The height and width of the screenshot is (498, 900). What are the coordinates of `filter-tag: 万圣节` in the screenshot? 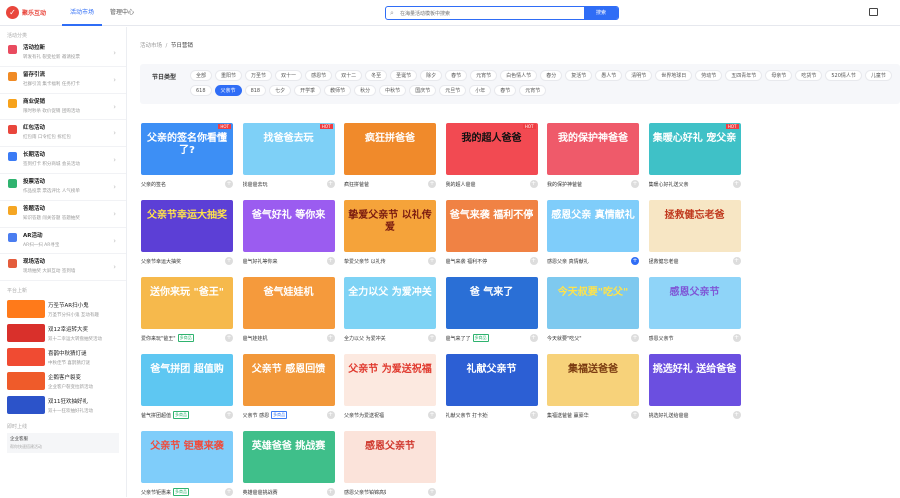 It's located at (259, 75).